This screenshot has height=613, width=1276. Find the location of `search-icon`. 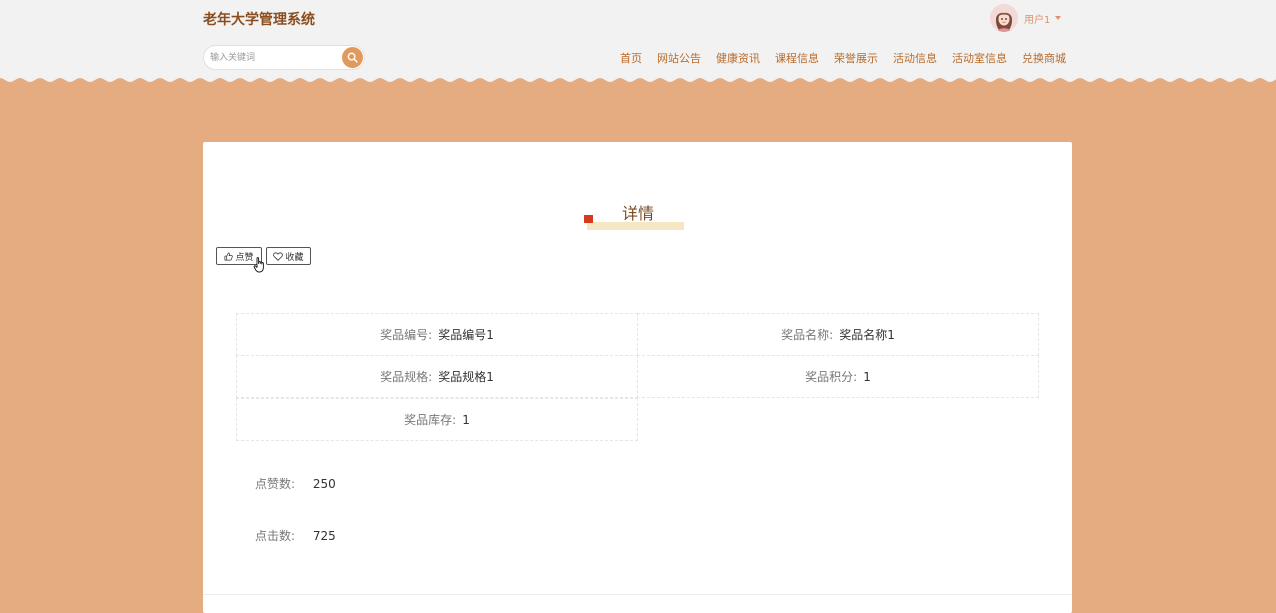

search-icon is located at coordinates (352, 57).